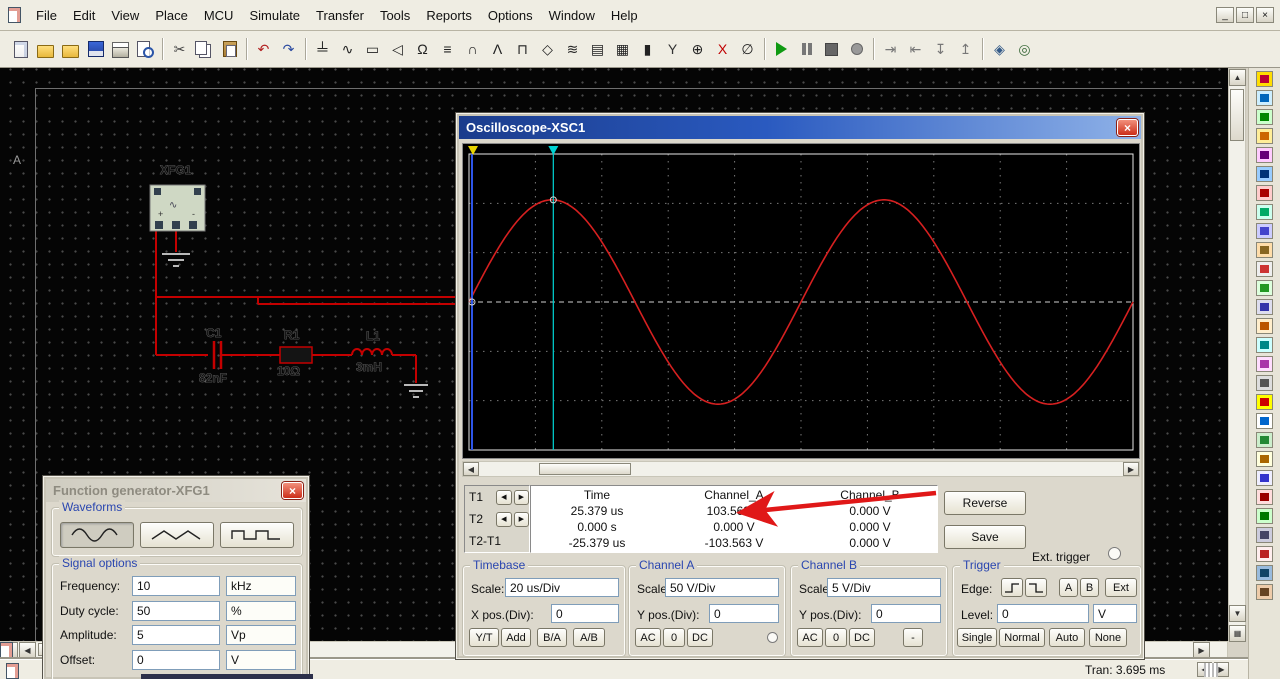  I want to click on trigger-ext-button: Ext, so click(1121, 587).